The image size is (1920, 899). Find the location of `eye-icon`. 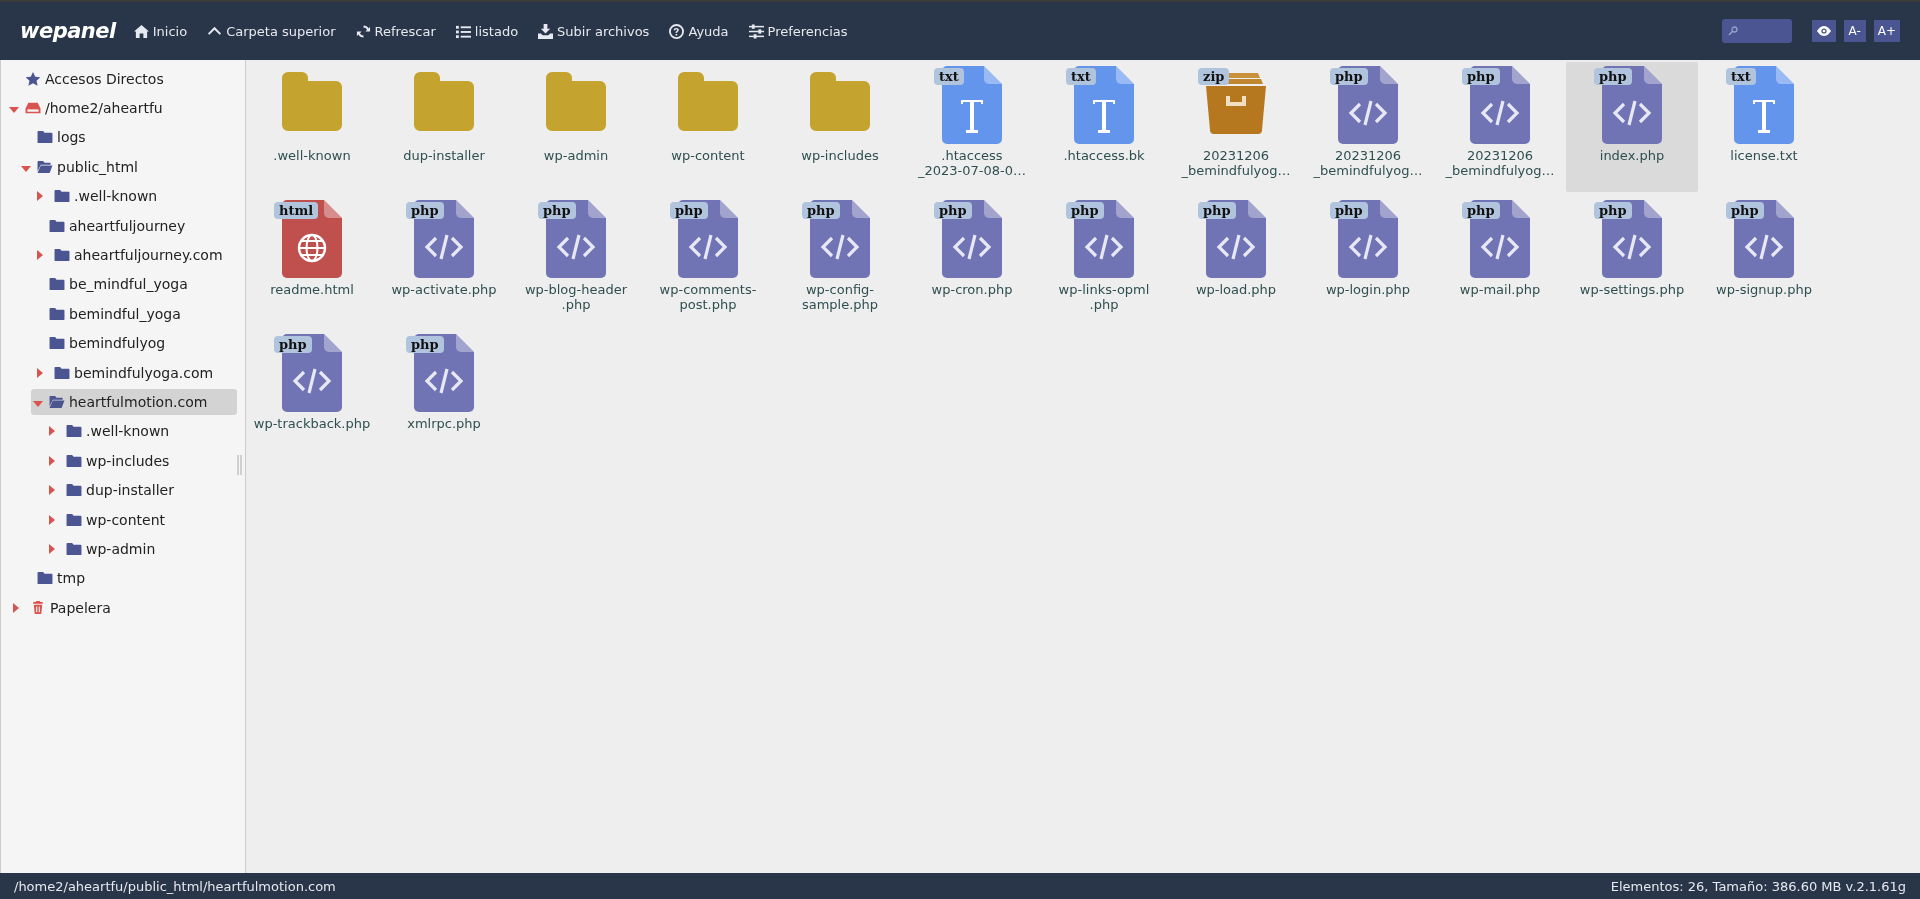

eye-icon is located at coordinates (1823, 31).